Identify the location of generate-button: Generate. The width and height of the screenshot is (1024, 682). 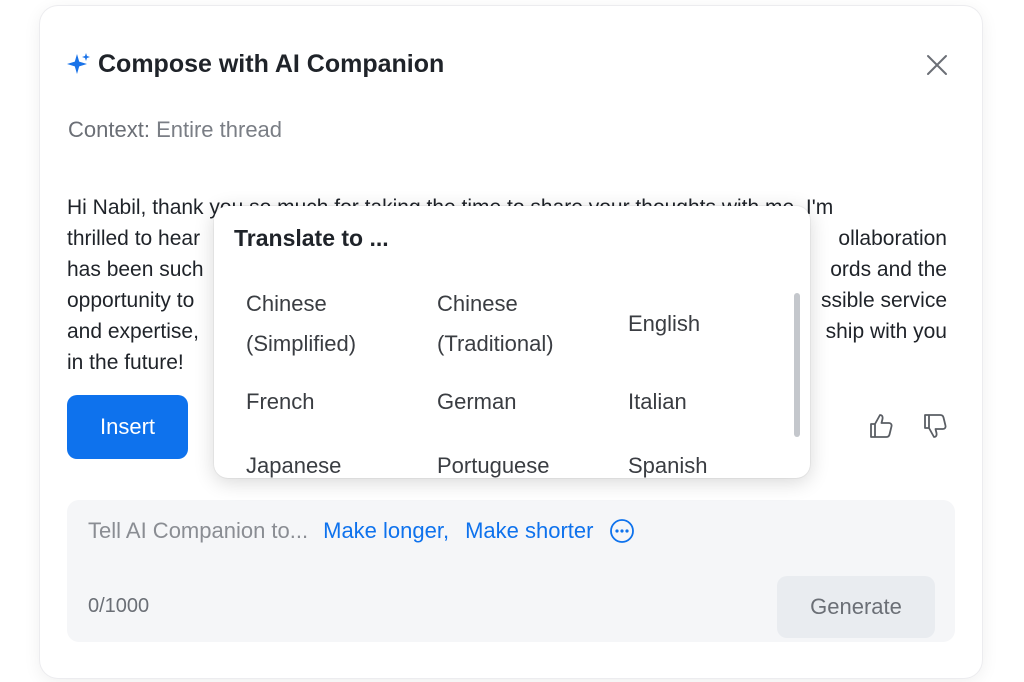
(856, 607).